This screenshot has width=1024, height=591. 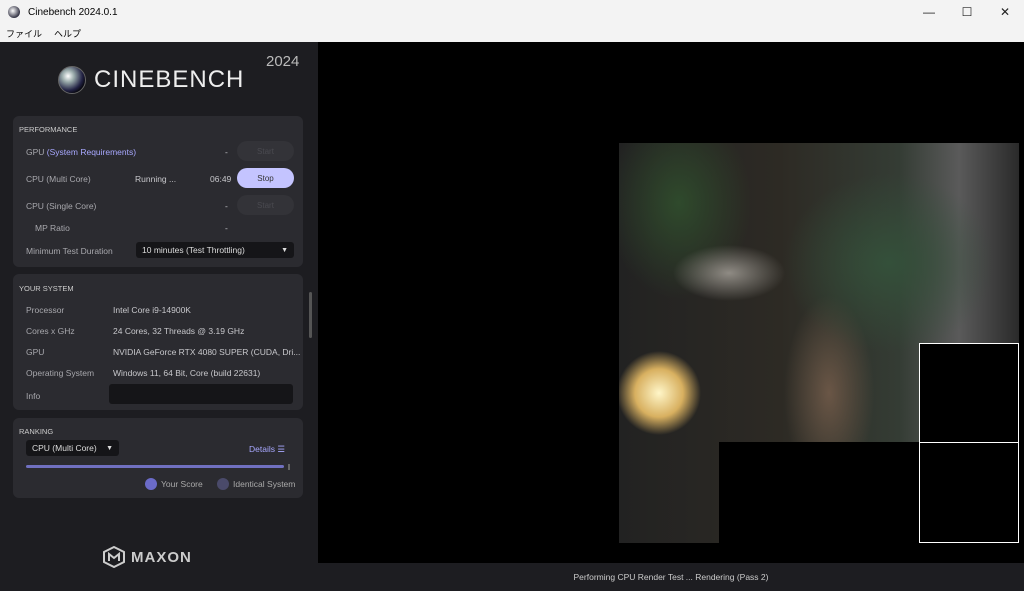 I want to click on gpu-label: GPU (System Requirements), so click(x=81, y=152).